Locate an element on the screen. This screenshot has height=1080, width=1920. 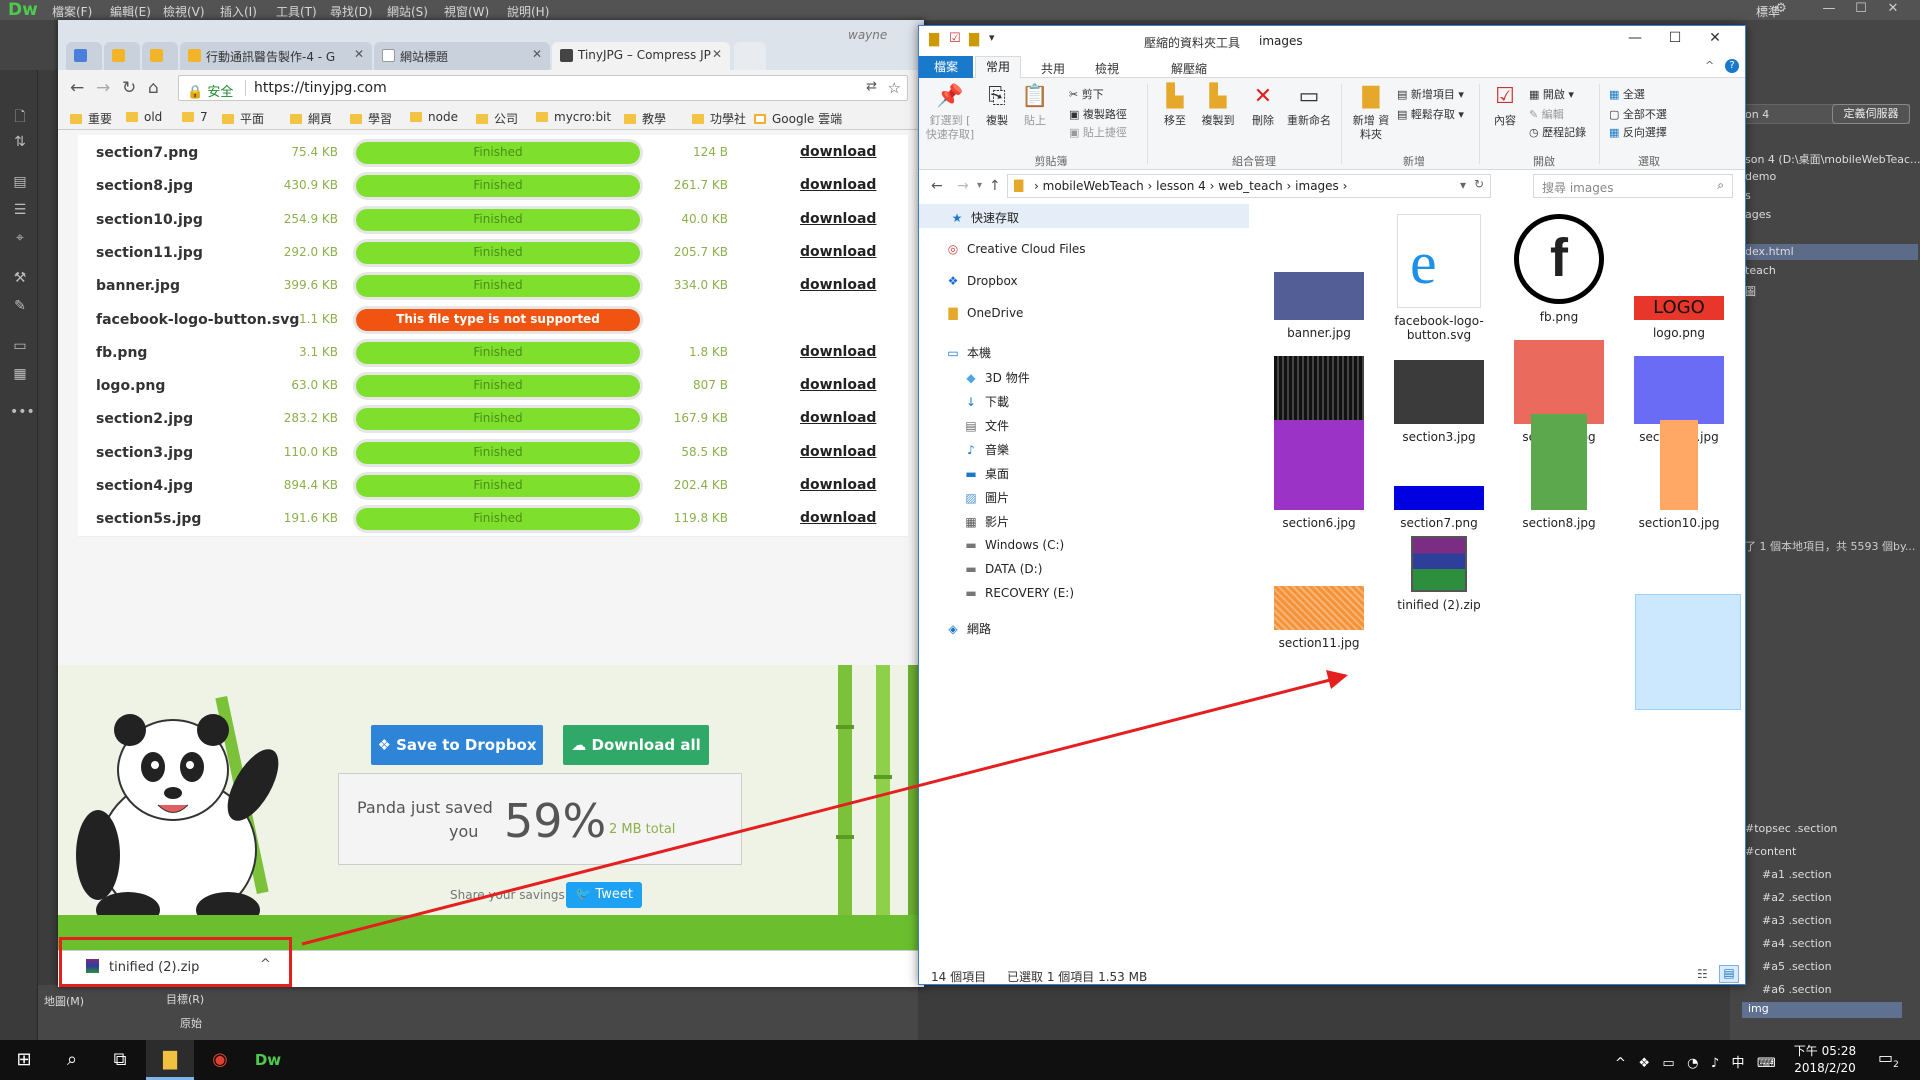
nav-item: ❖ Dropbox is located at coordinates (981, 281).